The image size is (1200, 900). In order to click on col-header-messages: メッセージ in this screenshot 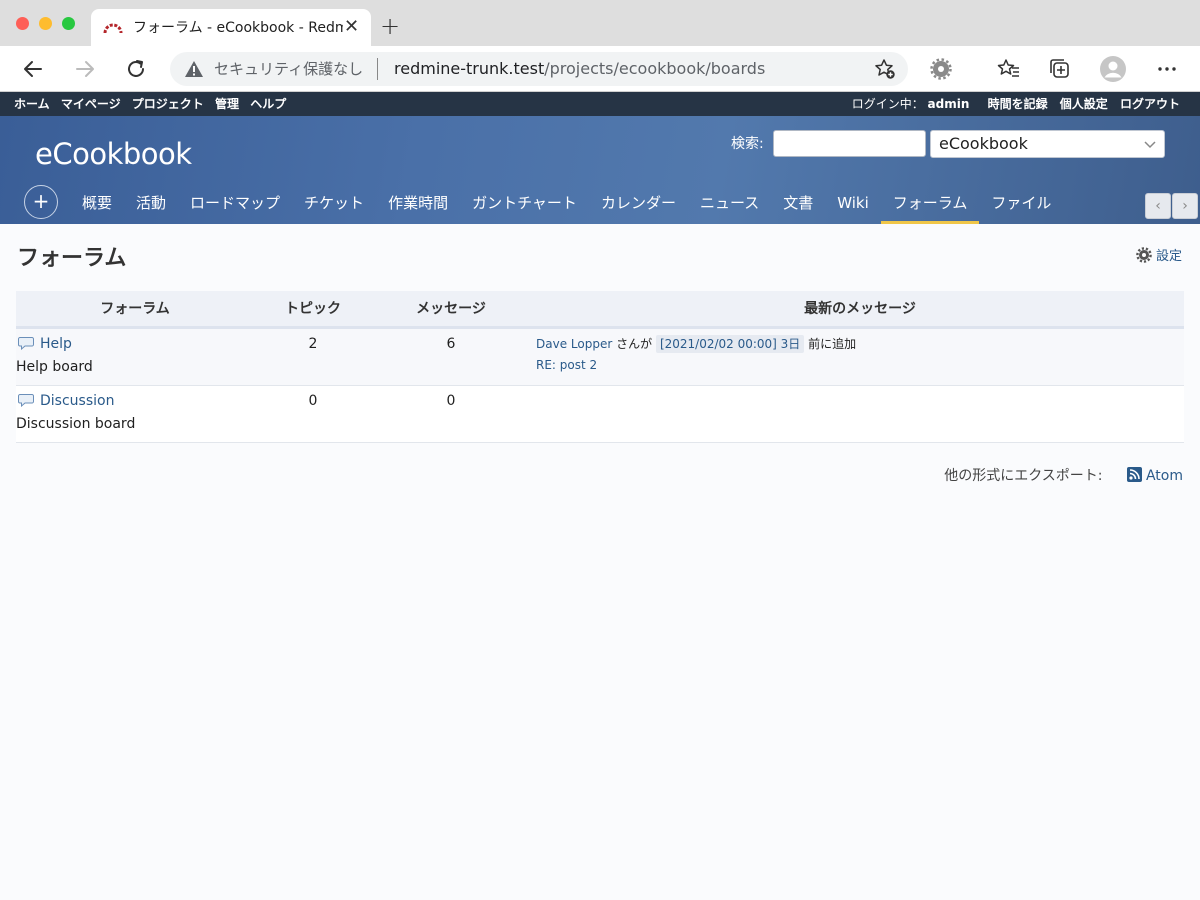, I will do `click(451, 310)`.